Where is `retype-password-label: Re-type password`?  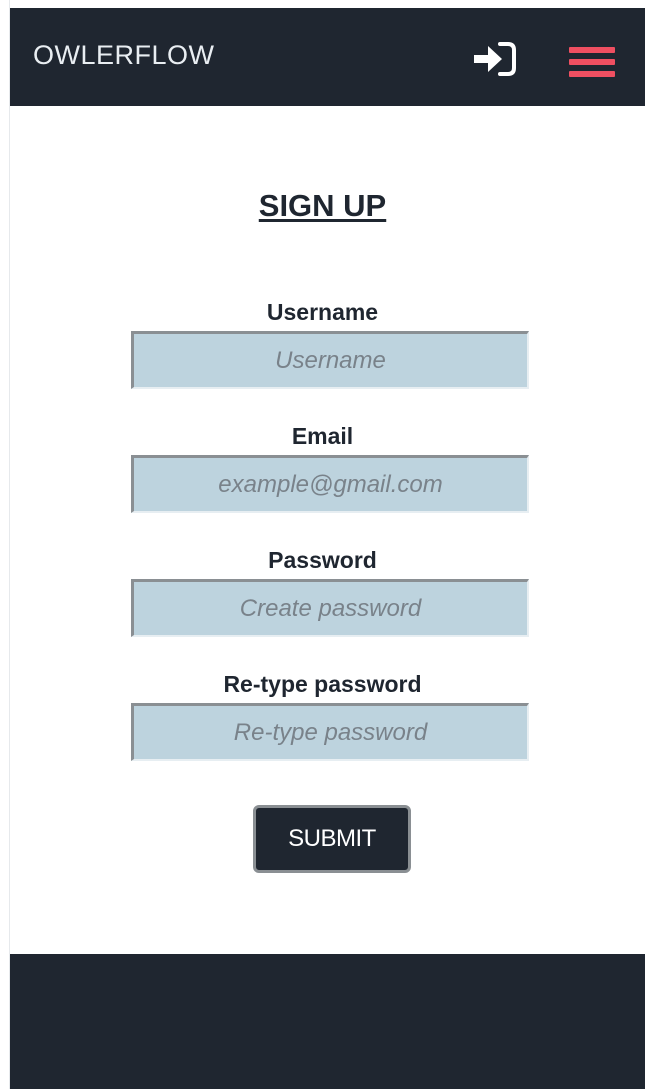
retype-password-label: Re-type password is located at coordinates (322, 684).